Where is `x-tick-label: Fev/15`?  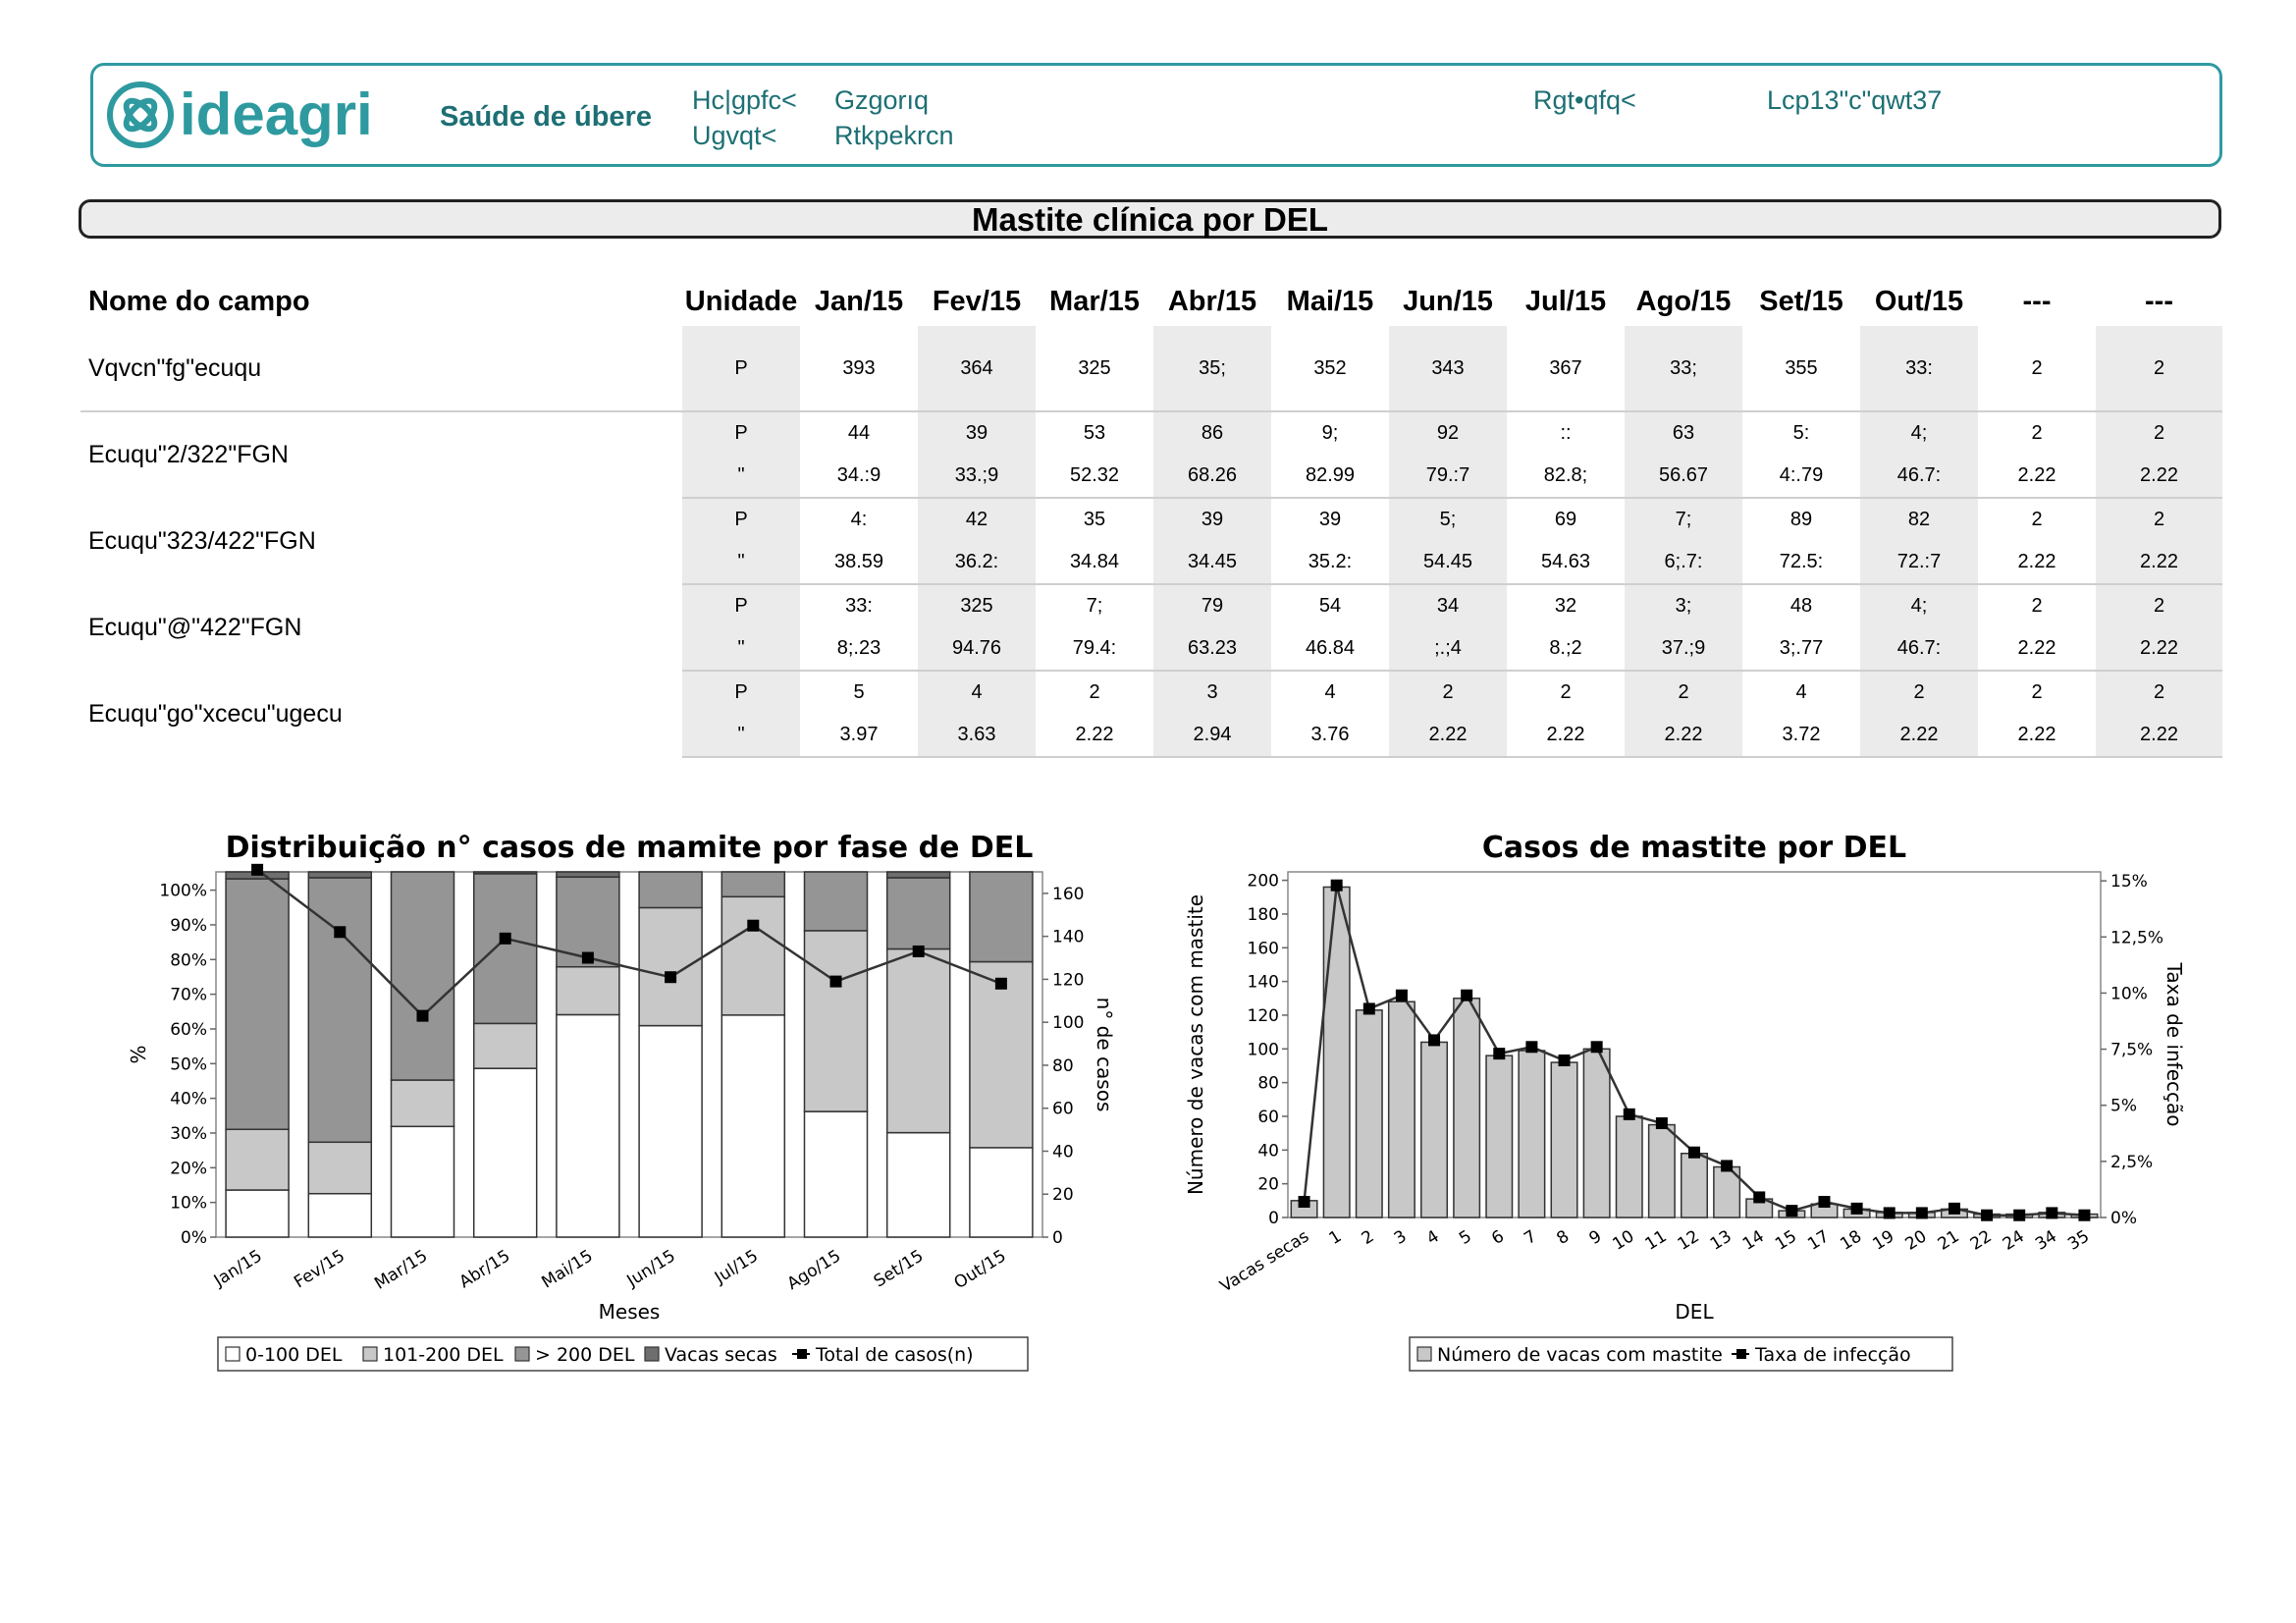
x-tick-label: Fev/15 is located at coordinates (319, 1269).